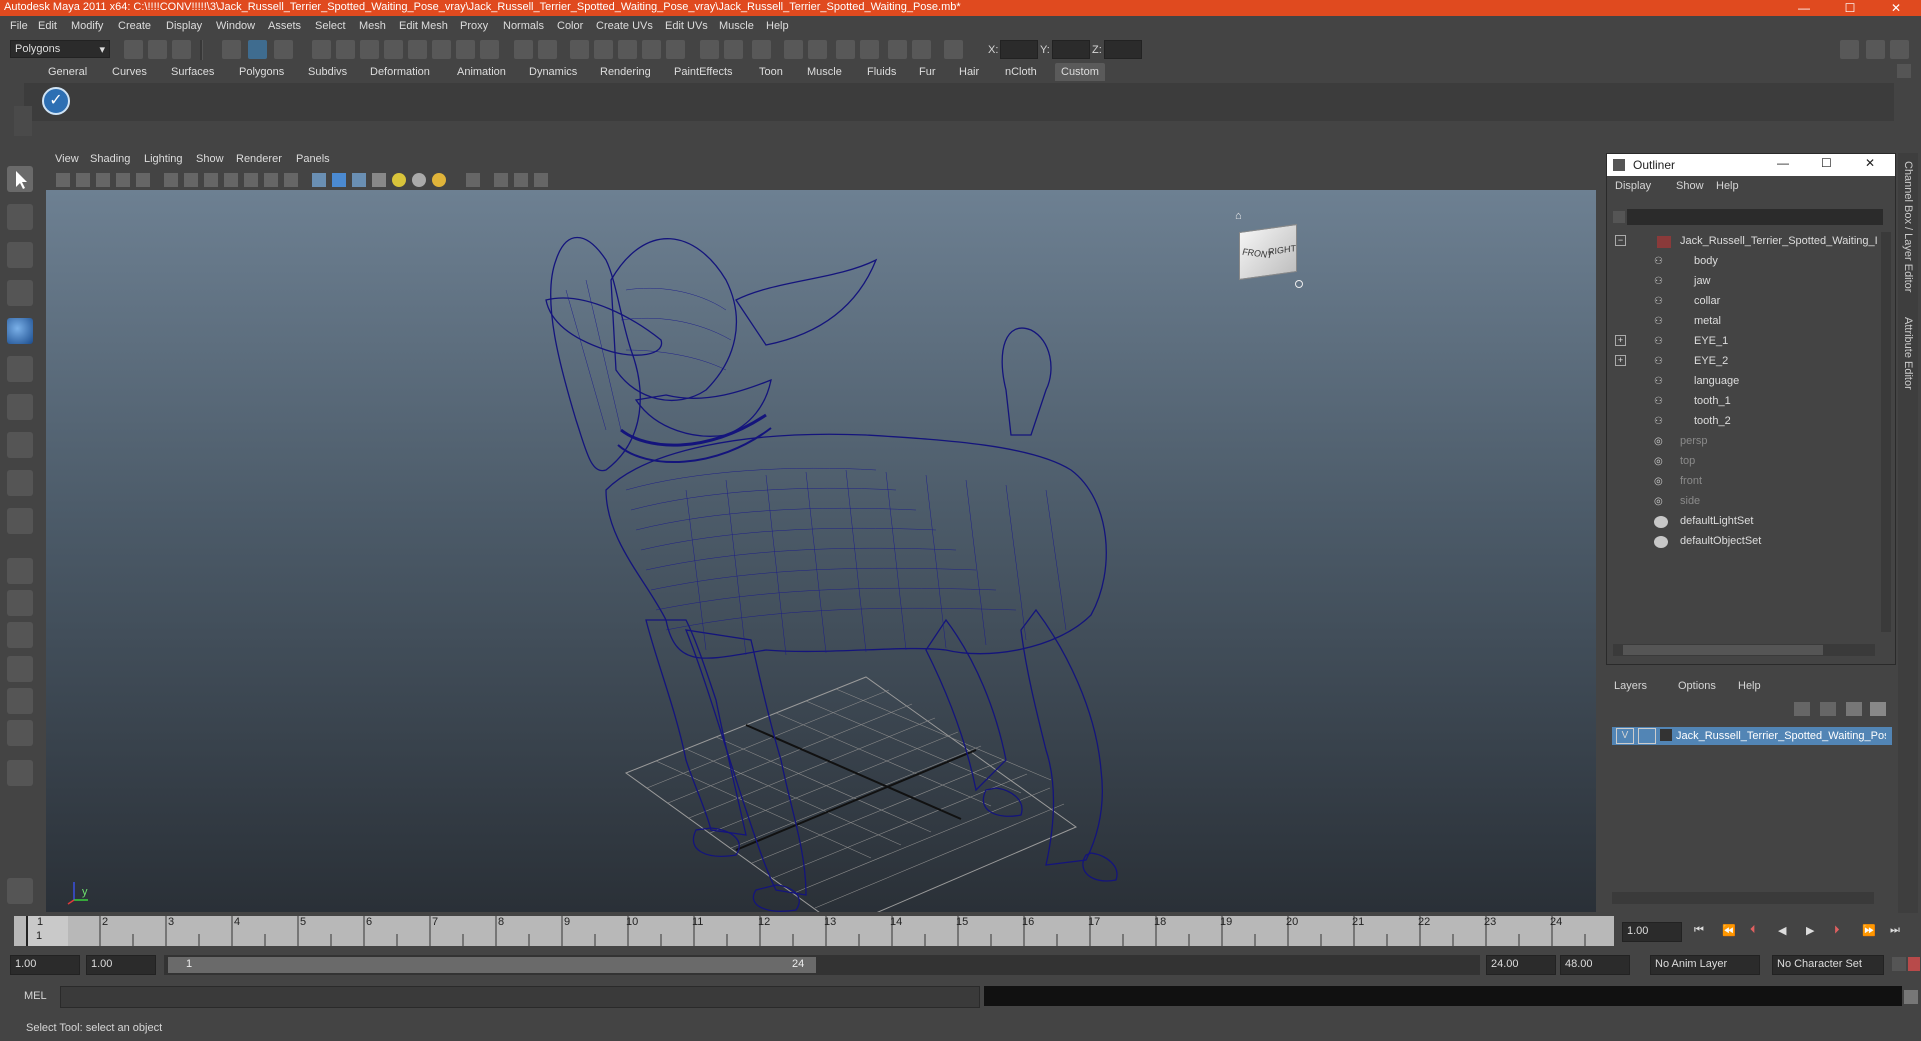 This screenshot has height=1041, width=1921. Describe the element at coordinates (736, 26) in the screenshot. I see `menu-muscle: Muscle` at that location.